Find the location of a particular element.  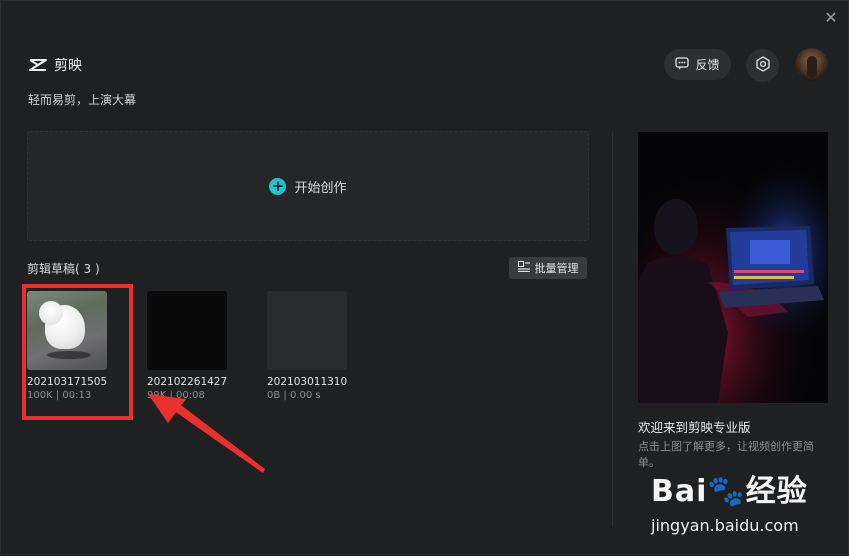

promo-image is located at coordinates (733, 267).